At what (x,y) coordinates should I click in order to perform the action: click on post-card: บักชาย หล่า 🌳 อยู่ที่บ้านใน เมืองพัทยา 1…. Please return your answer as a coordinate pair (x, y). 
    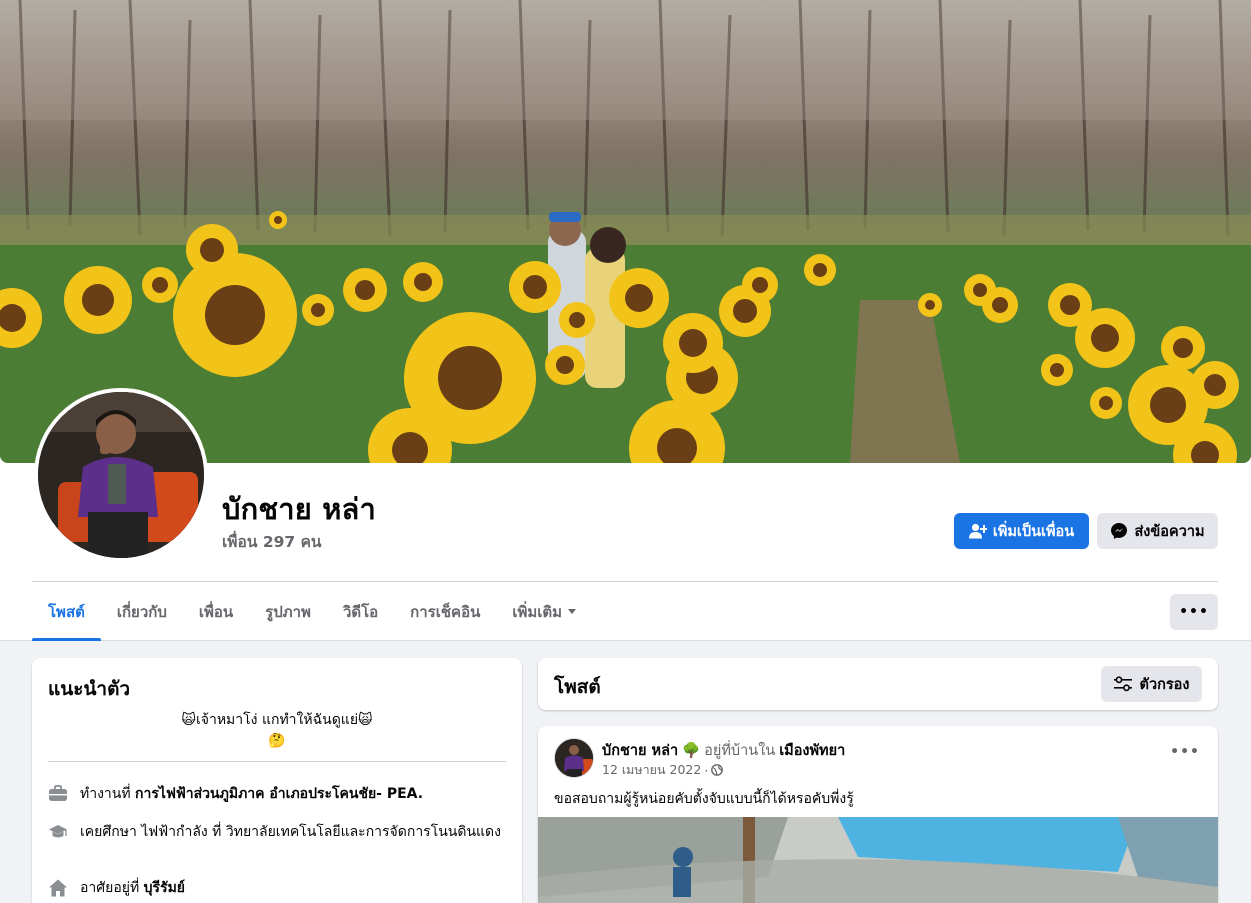
    Looking at the image, I should click on (878, 814).